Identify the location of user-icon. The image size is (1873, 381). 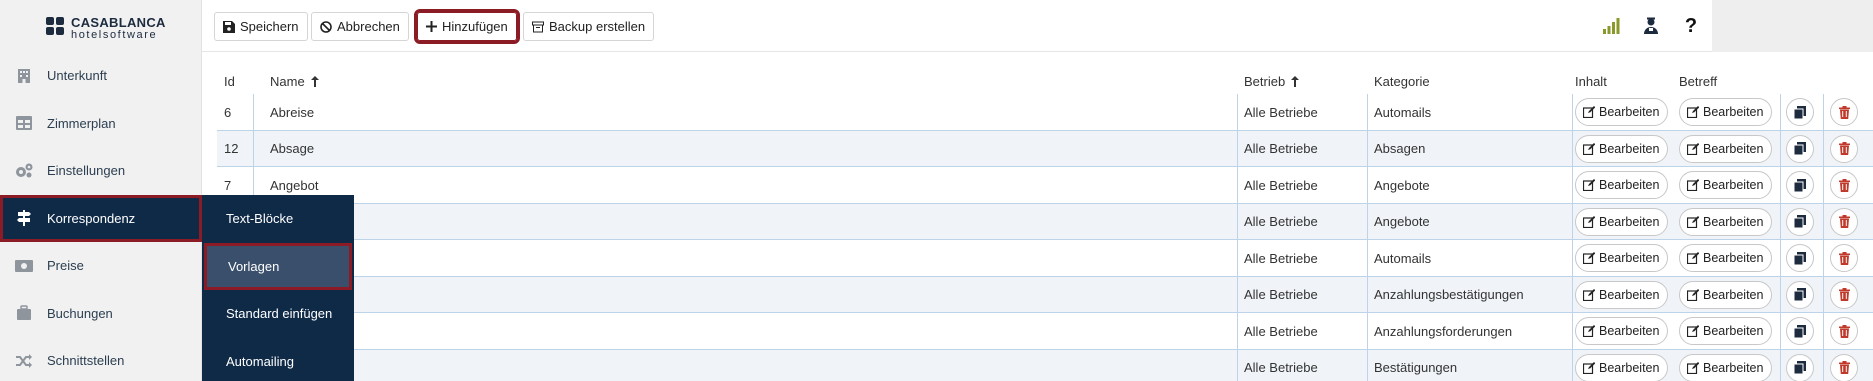
(1651, 26).